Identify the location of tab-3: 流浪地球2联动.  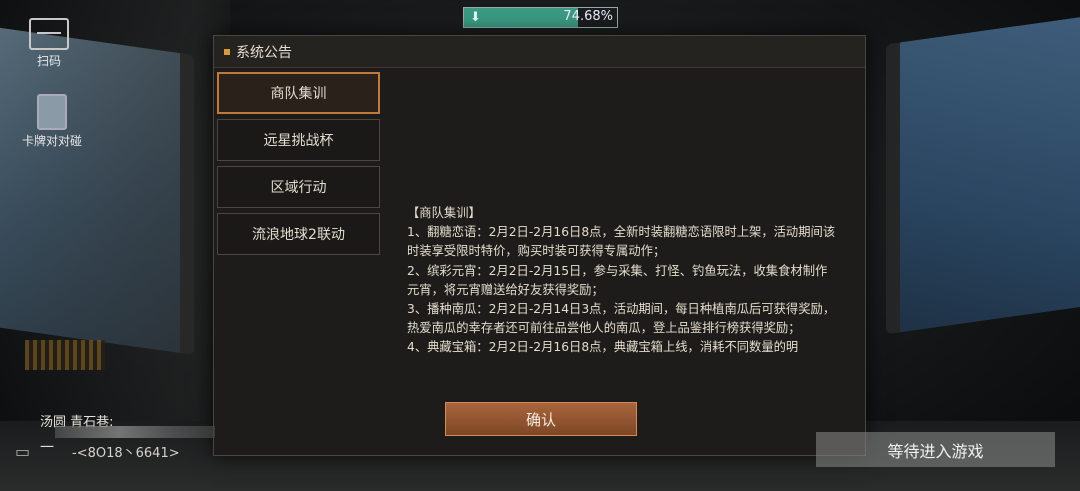
(298, 234).